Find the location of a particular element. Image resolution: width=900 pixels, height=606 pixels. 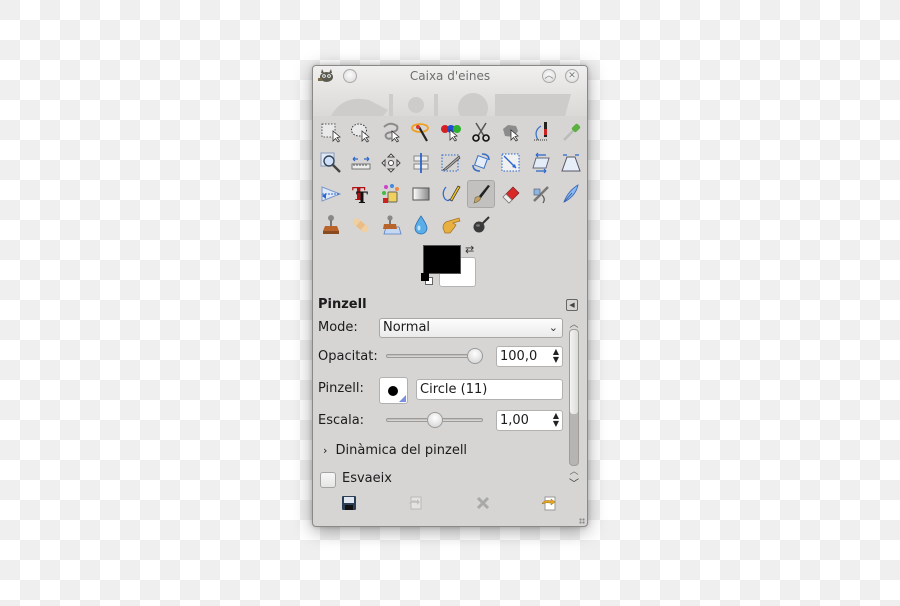

perspective-icon is located at coordinates (571, 163).